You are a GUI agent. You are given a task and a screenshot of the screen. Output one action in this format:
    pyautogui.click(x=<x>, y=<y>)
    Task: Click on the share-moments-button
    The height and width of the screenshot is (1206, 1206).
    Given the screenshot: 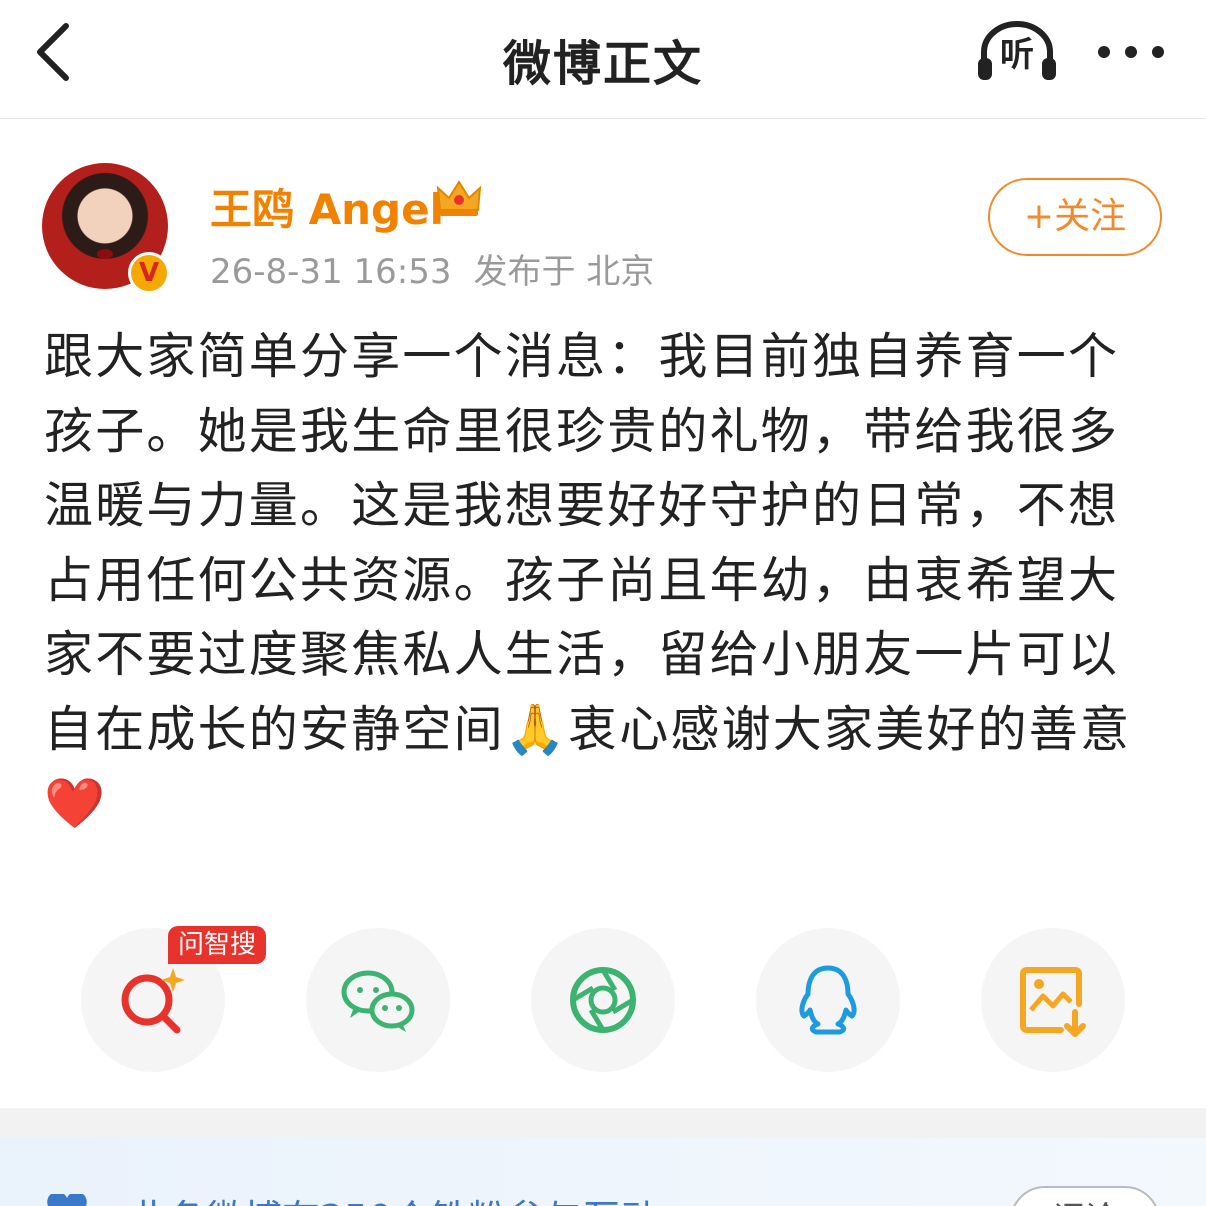 What is the action you would take?
    pyautogui.click(x=603, y=1000)
    